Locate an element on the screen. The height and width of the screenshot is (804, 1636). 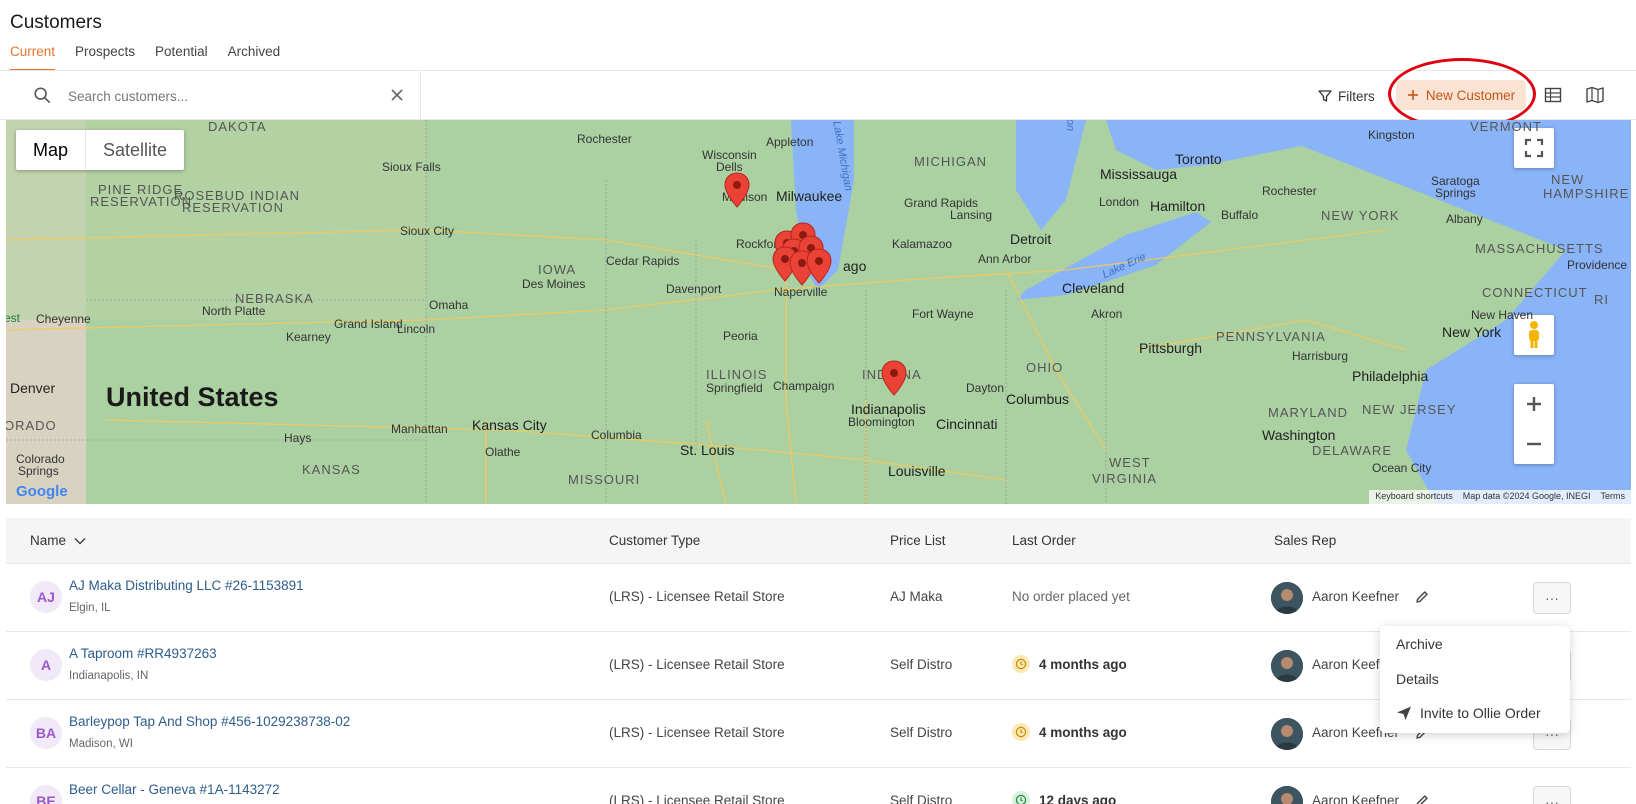
google-logo-text: Google is located at coordinates (42, 491).